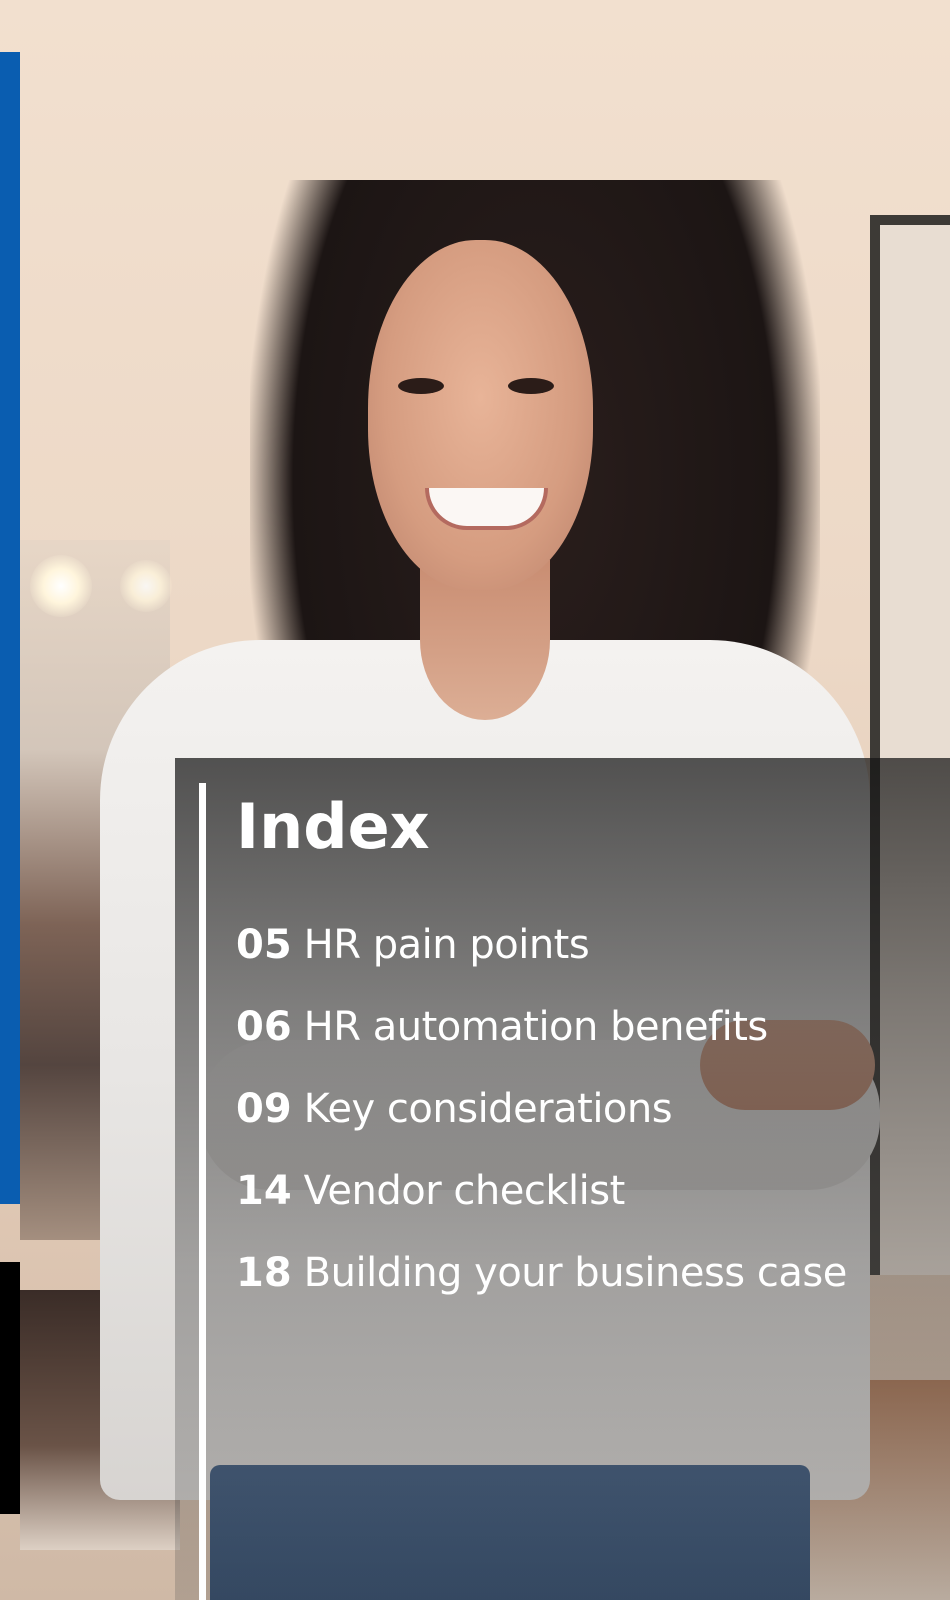 The height and width of the screenshot is (1600, 950). What do you see at coordinates (264, 945) in the screenshot?
I see `index-page-number: 05` at bounding box center [264, 945].